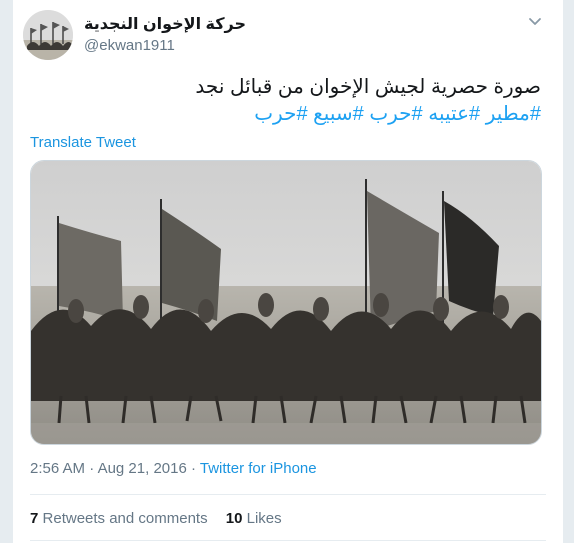 This screenshot has width=574, height=543. Describe the element at coordinates (48, 35) in the screenshot. I see `avatar` at that location.